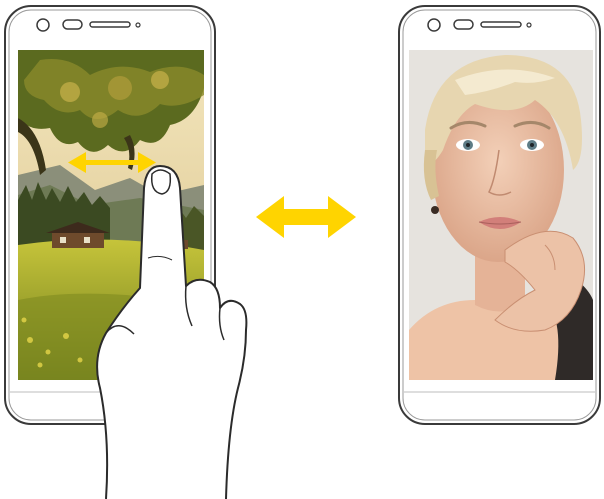  What do you see at coordinates (306, 217) in the screenshot?
I see `swap-arrow-icon` at bounding box center [306, 217].